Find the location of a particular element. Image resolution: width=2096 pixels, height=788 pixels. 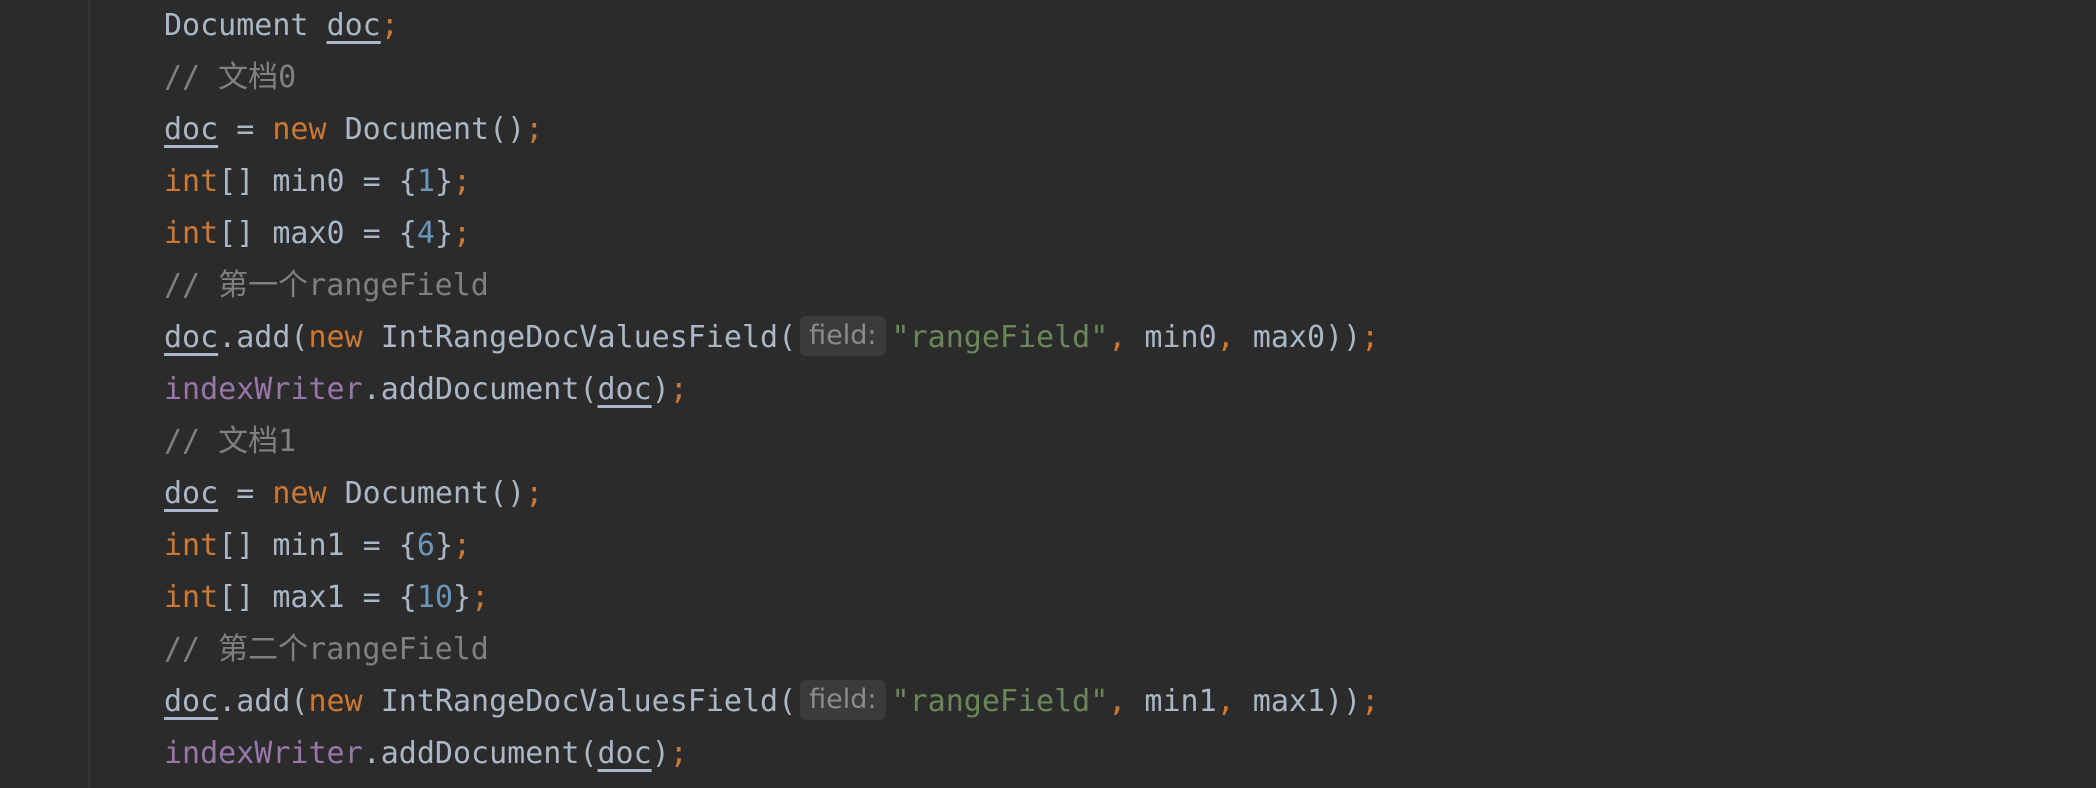

number-literal: 6 is located at coordinates (425, 545).